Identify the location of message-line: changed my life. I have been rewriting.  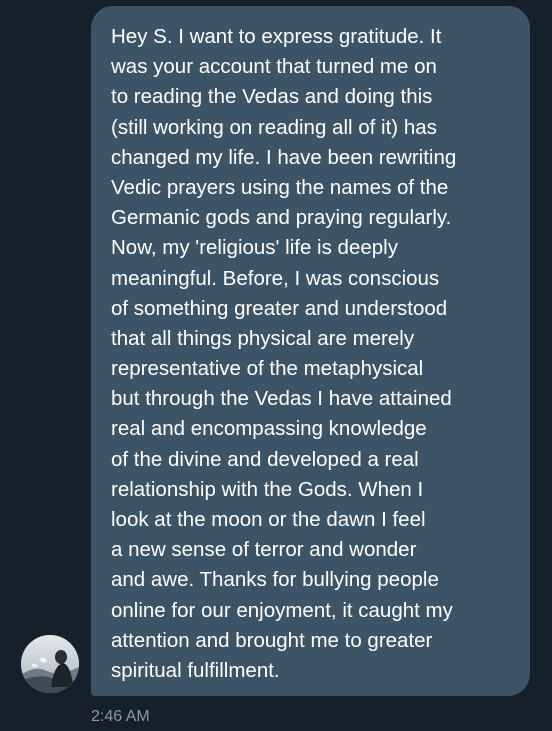
(284, 157).